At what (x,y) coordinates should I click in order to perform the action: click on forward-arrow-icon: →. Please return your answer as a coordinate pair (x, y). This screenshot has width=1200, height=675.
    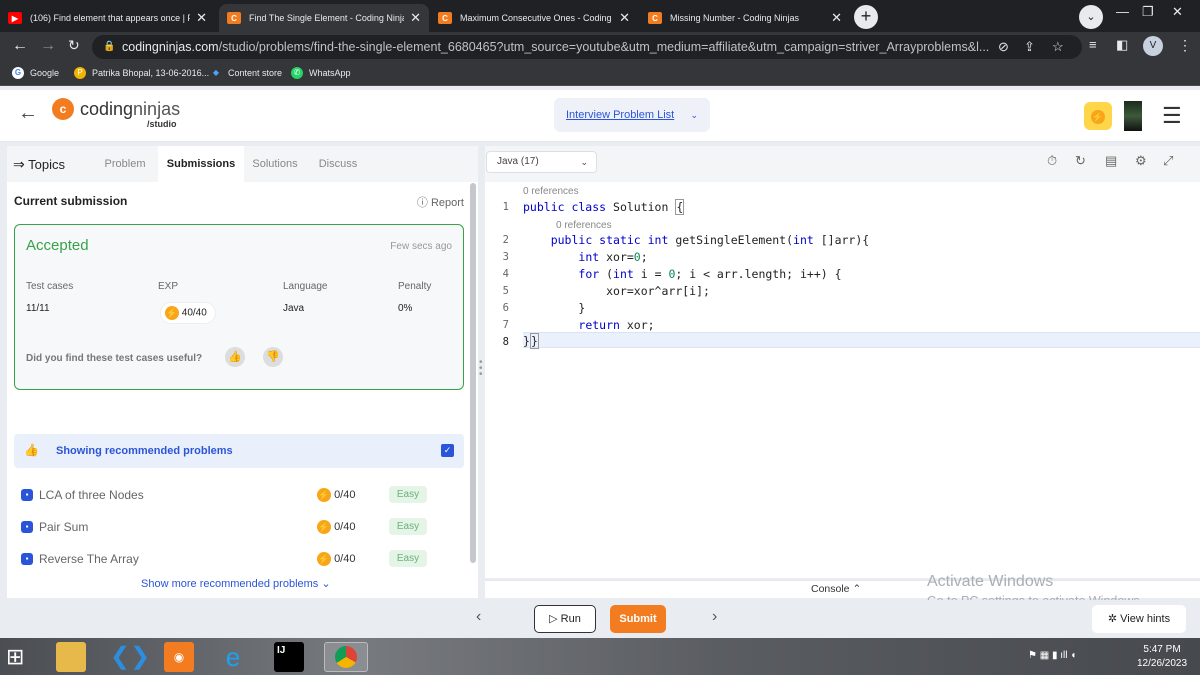
    Looking at the image, I should click on (48, 46).